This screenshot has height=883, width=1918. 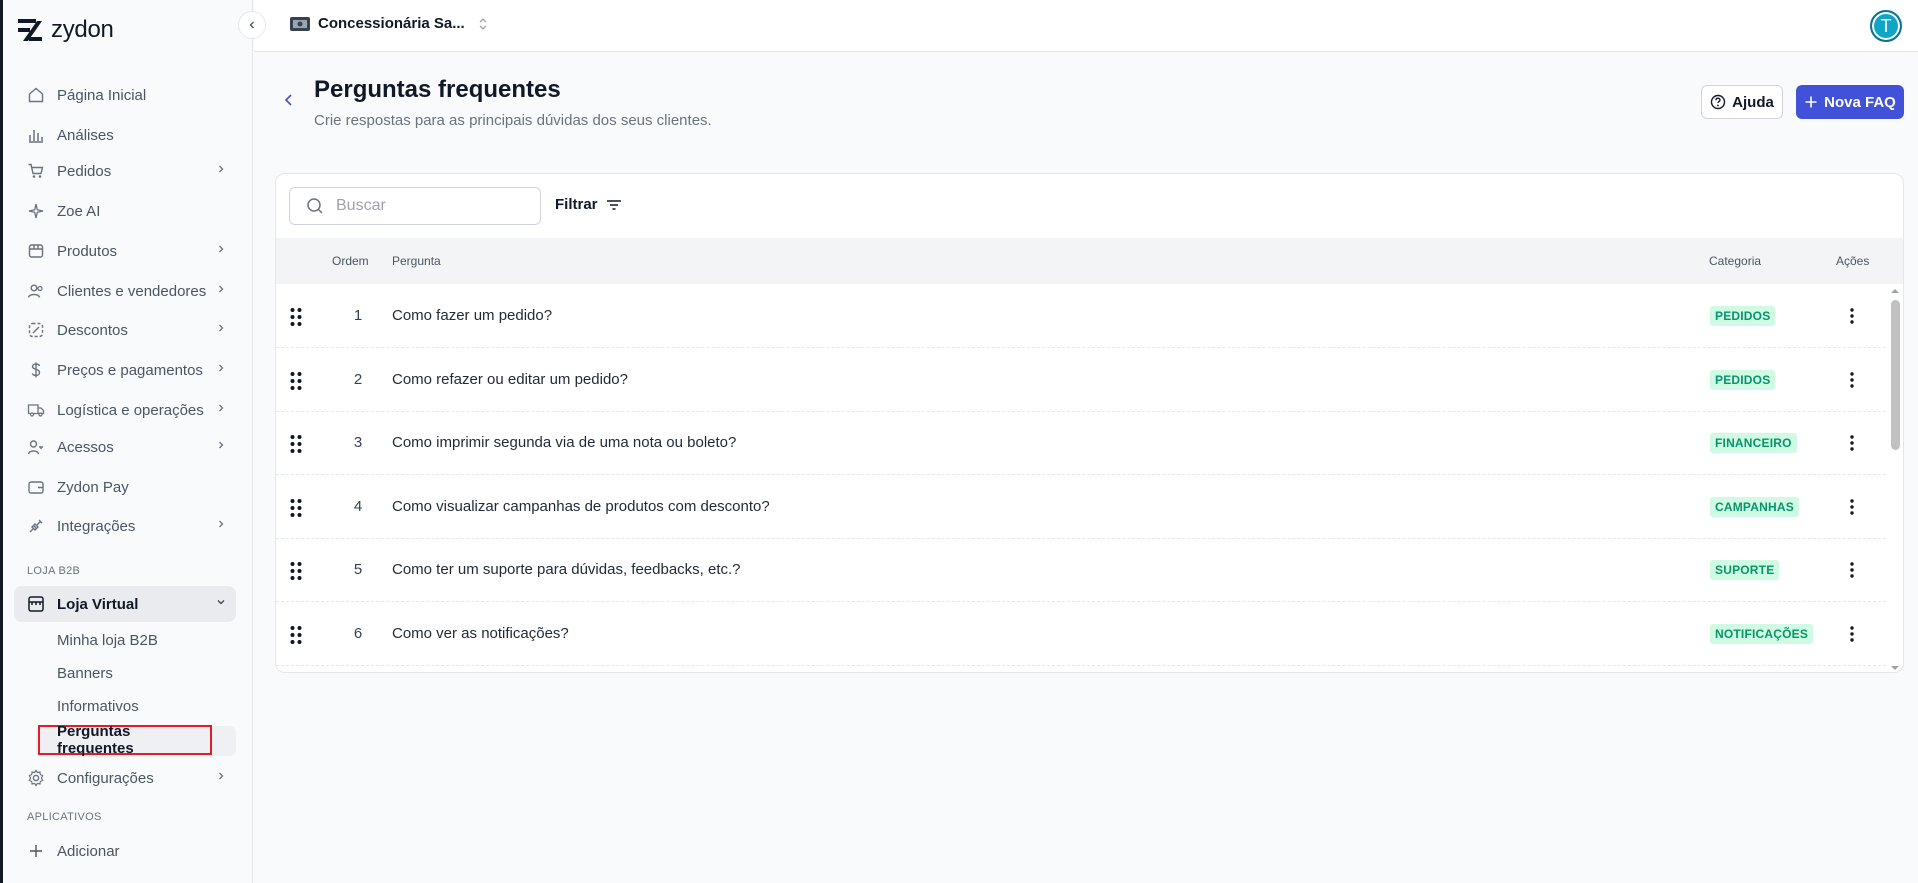 I want to click on sidebar-item-label: Logística e operações, so click(x=130, y=410).